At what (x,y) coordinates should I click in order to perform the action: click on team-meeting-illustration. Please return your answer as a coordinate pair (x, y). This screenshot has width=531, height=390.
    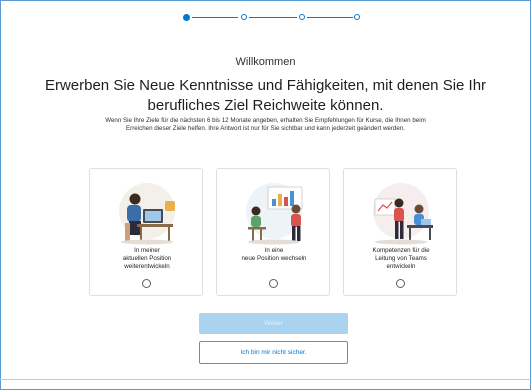
    Looking at the image, I should click on (403, 214).